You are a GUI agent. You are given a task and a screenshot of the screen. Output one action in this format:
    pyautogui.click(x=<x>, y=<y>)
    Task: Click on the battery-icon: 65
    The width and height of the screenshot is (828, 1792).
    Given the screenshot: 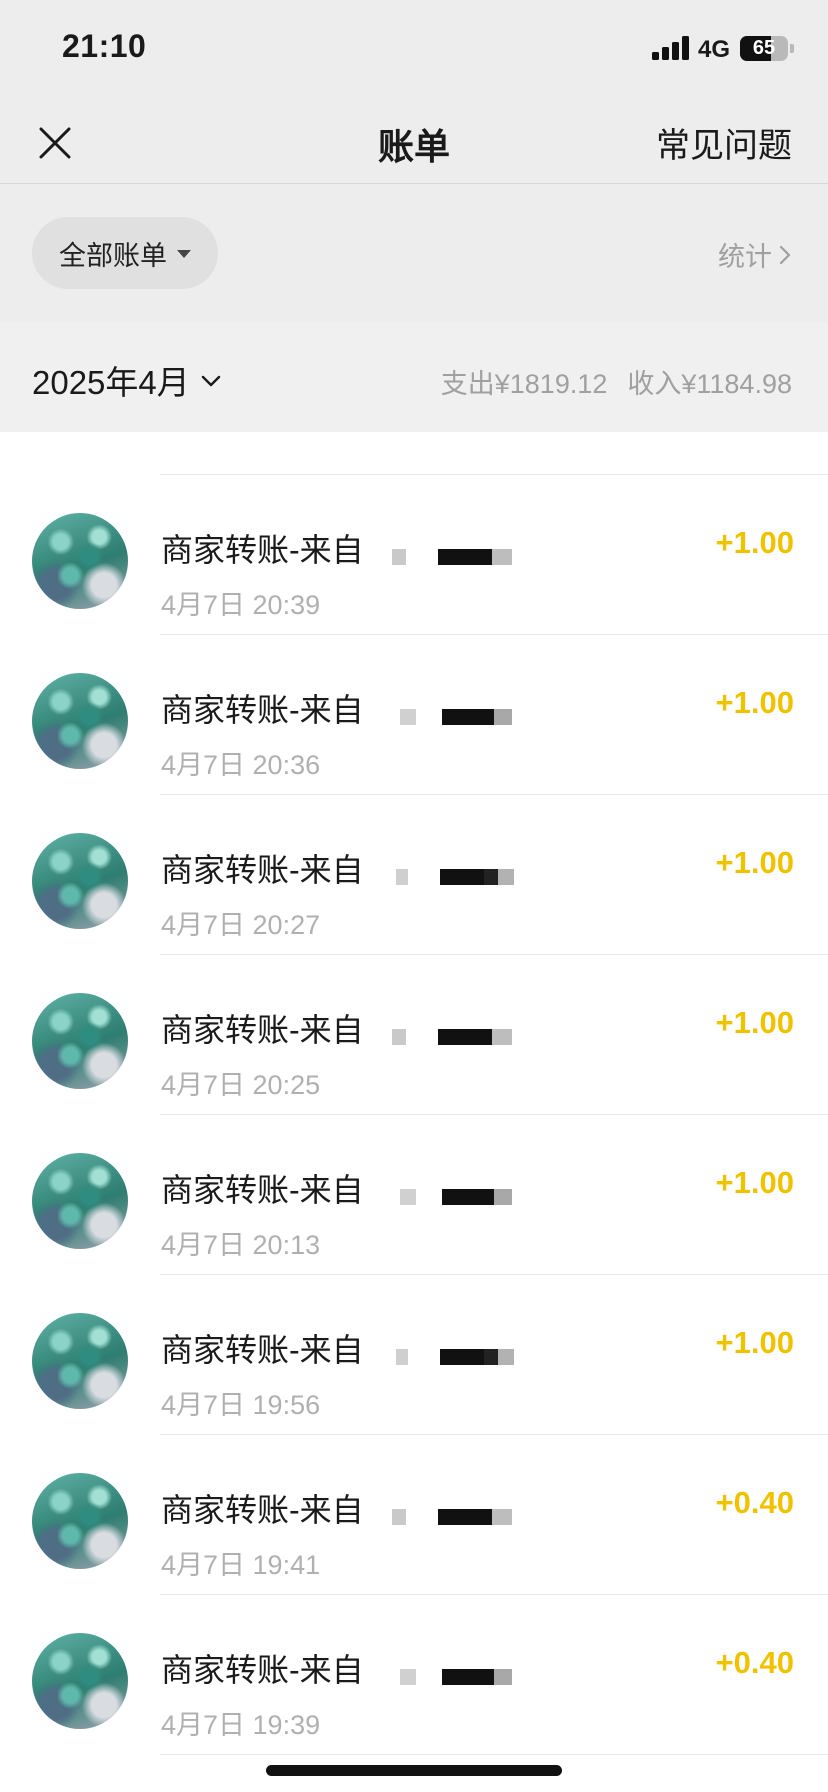 What is the action you would take?
    pyautogui.click(x=764, y=48)
    